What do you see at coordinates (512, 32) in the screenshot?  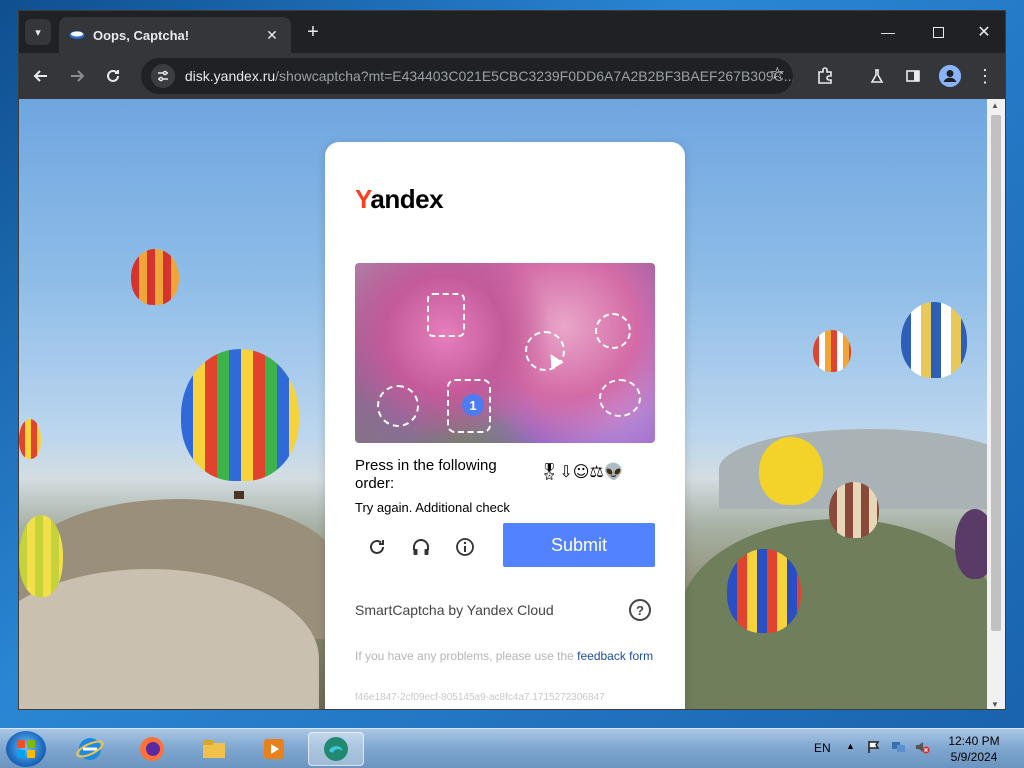 I see `tab-strip: ▾ Oops, Captcha! ✕ + — ✕` at bounding box center [512, 32].